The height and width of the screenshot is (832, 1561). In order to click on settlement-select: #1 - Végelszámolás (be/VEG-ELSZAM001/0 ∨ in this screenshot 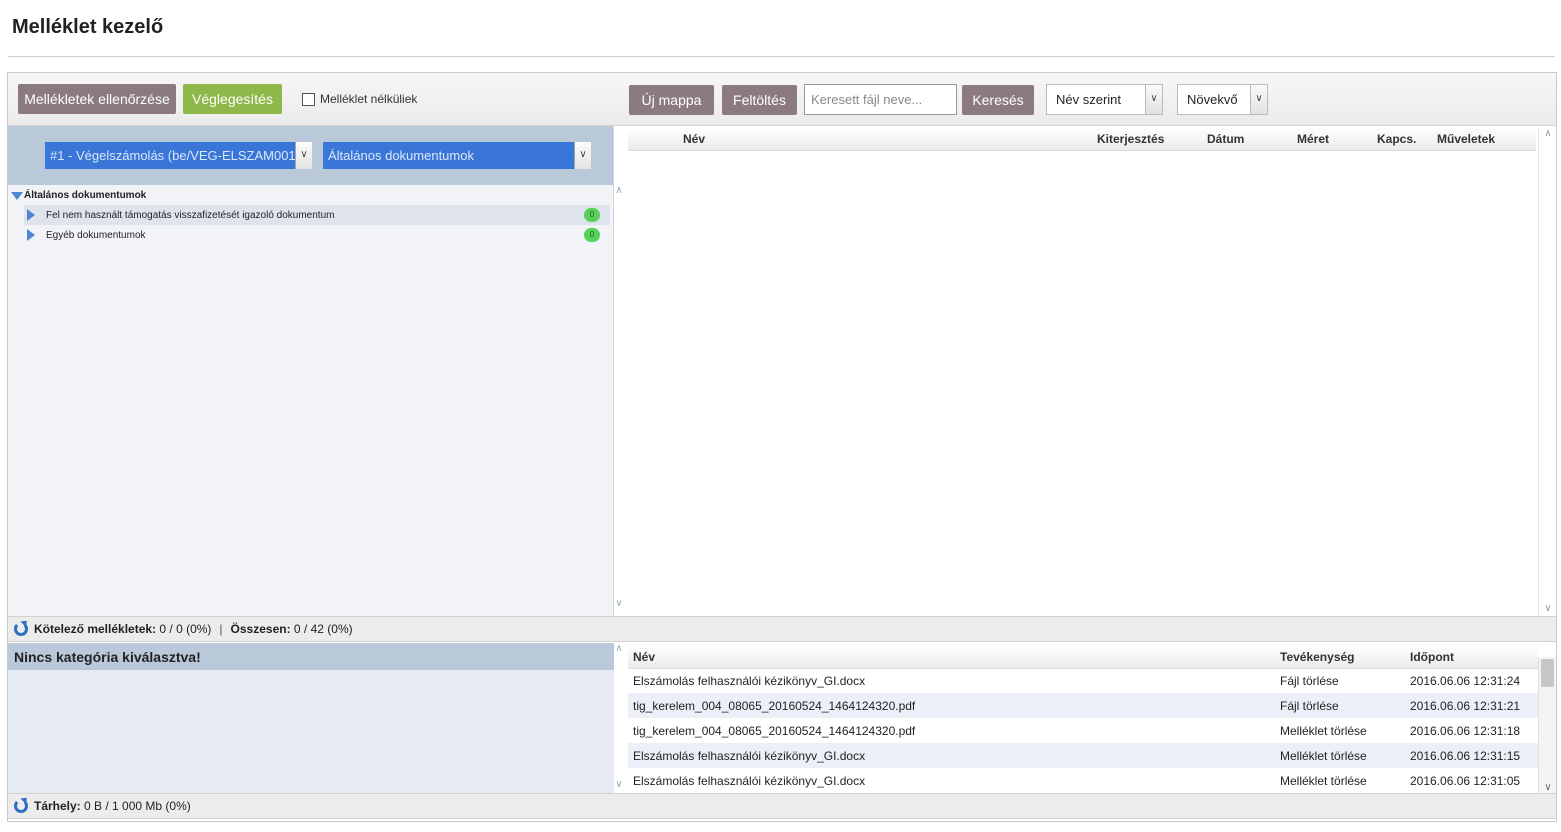, I will do `click(178, 155)`.